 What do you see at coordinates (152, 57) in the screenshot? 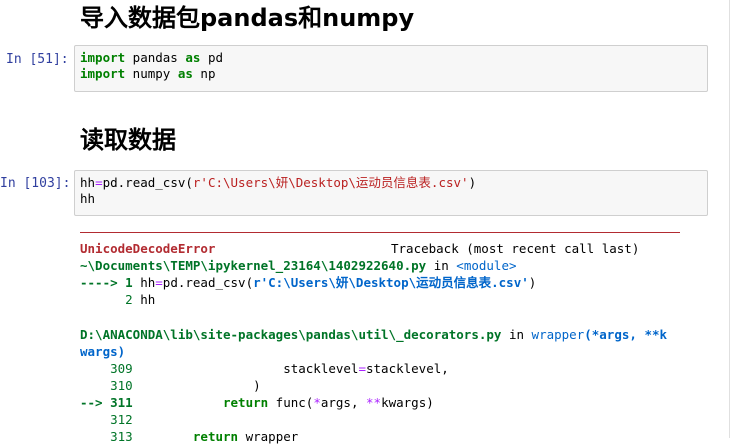
I see `code-line: import pandas as pd` at bounding box center [152, 57].